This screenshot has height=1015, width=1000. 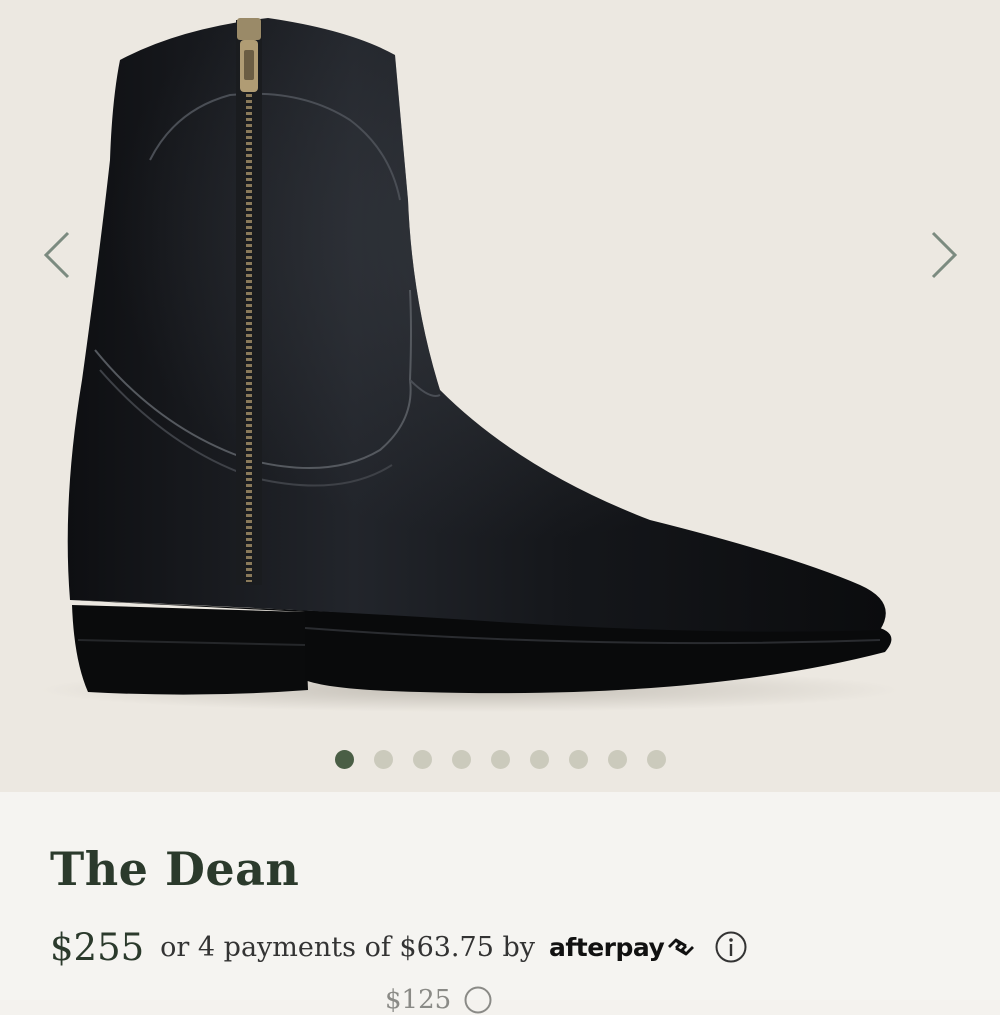 What do you see at coordinates (175, 869) in the screenshot?
I see `product-title: The Dean` at bounding box center [175, 869].